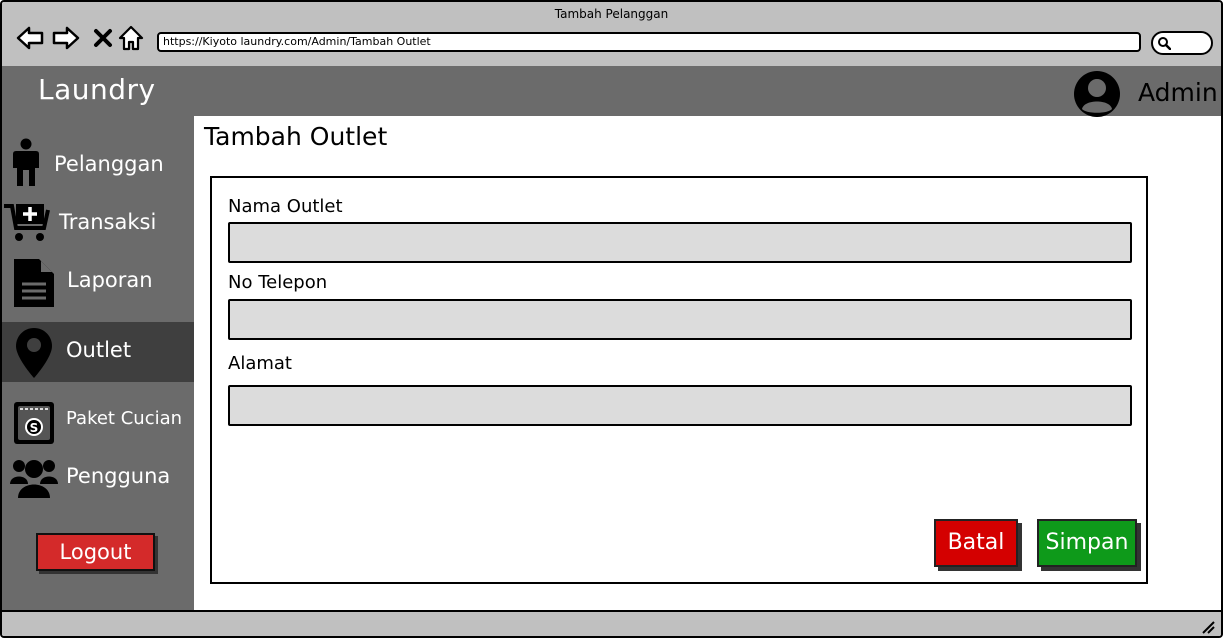 The width and height of the screenshot is (1223, 638). Describe the element at coordinates (1087, 543) in the screenshot. I see `save-button: Simpan` at that location.